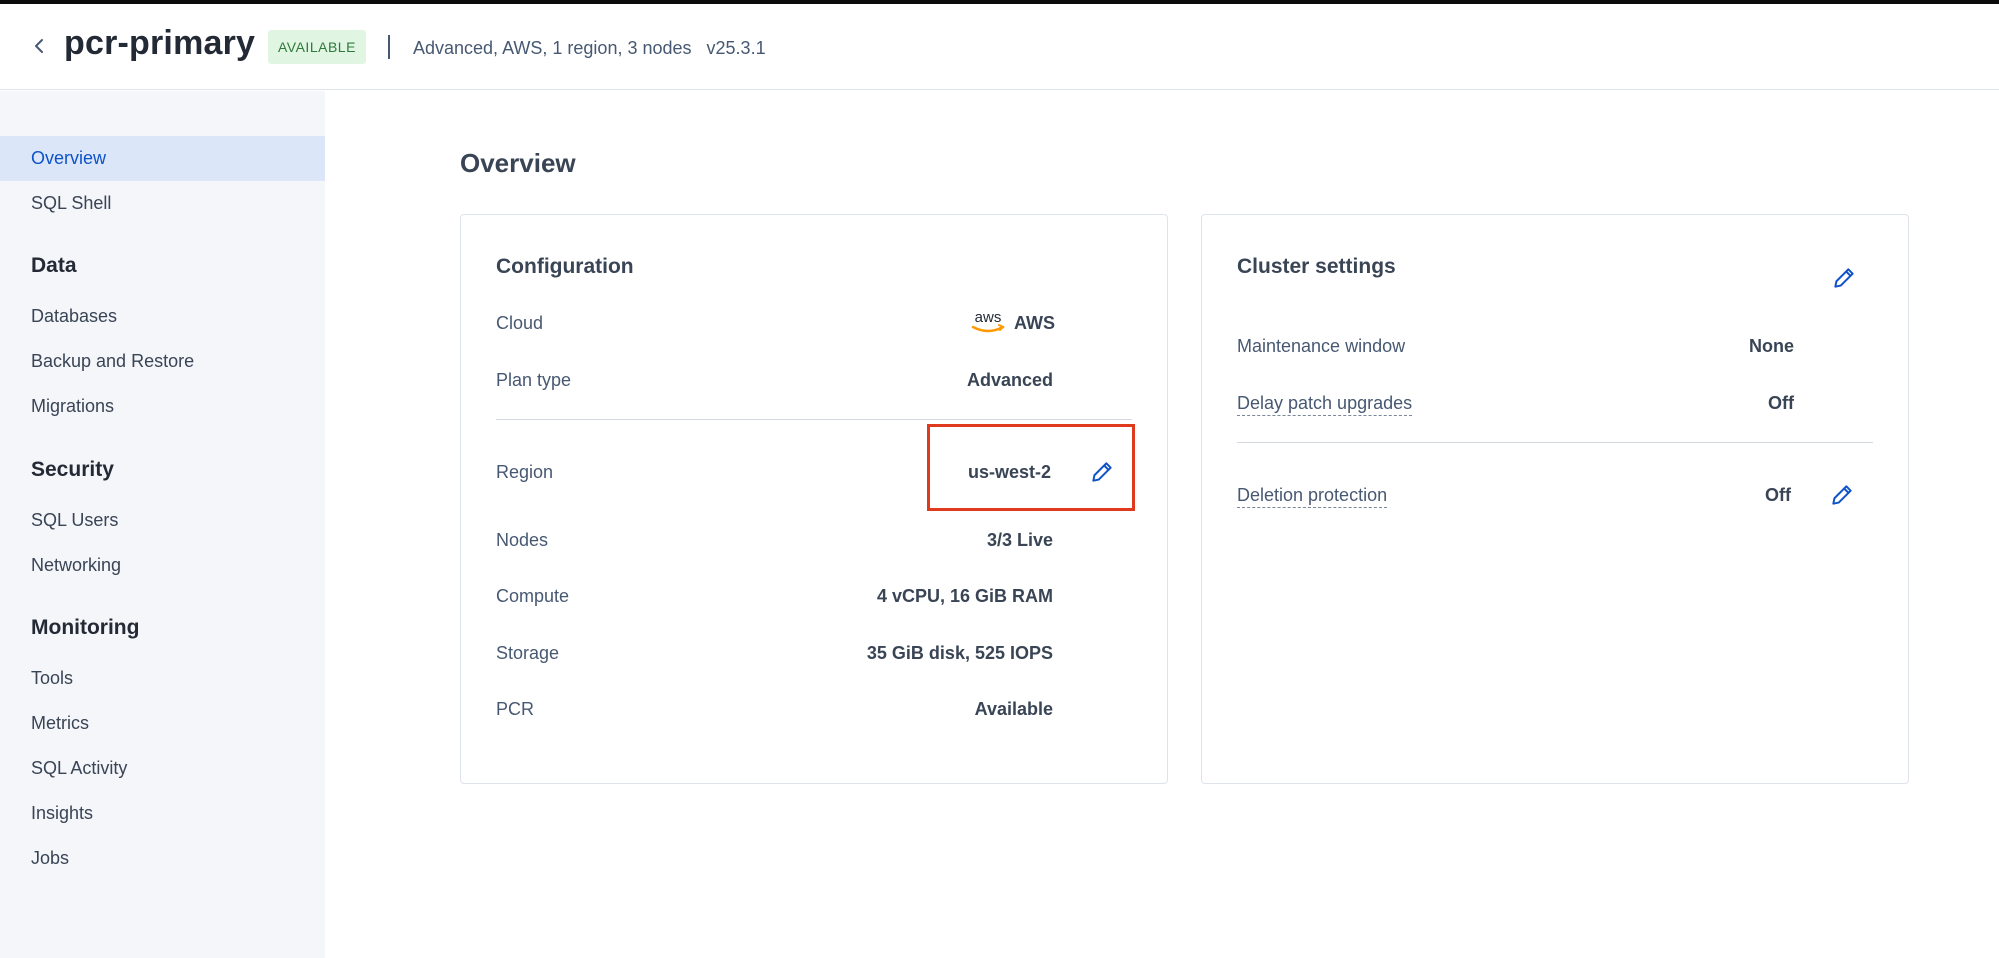  Describe the element at coordinates (1009, 380) in the screenshot. I see `plan-type-value: Advanced` at that location.